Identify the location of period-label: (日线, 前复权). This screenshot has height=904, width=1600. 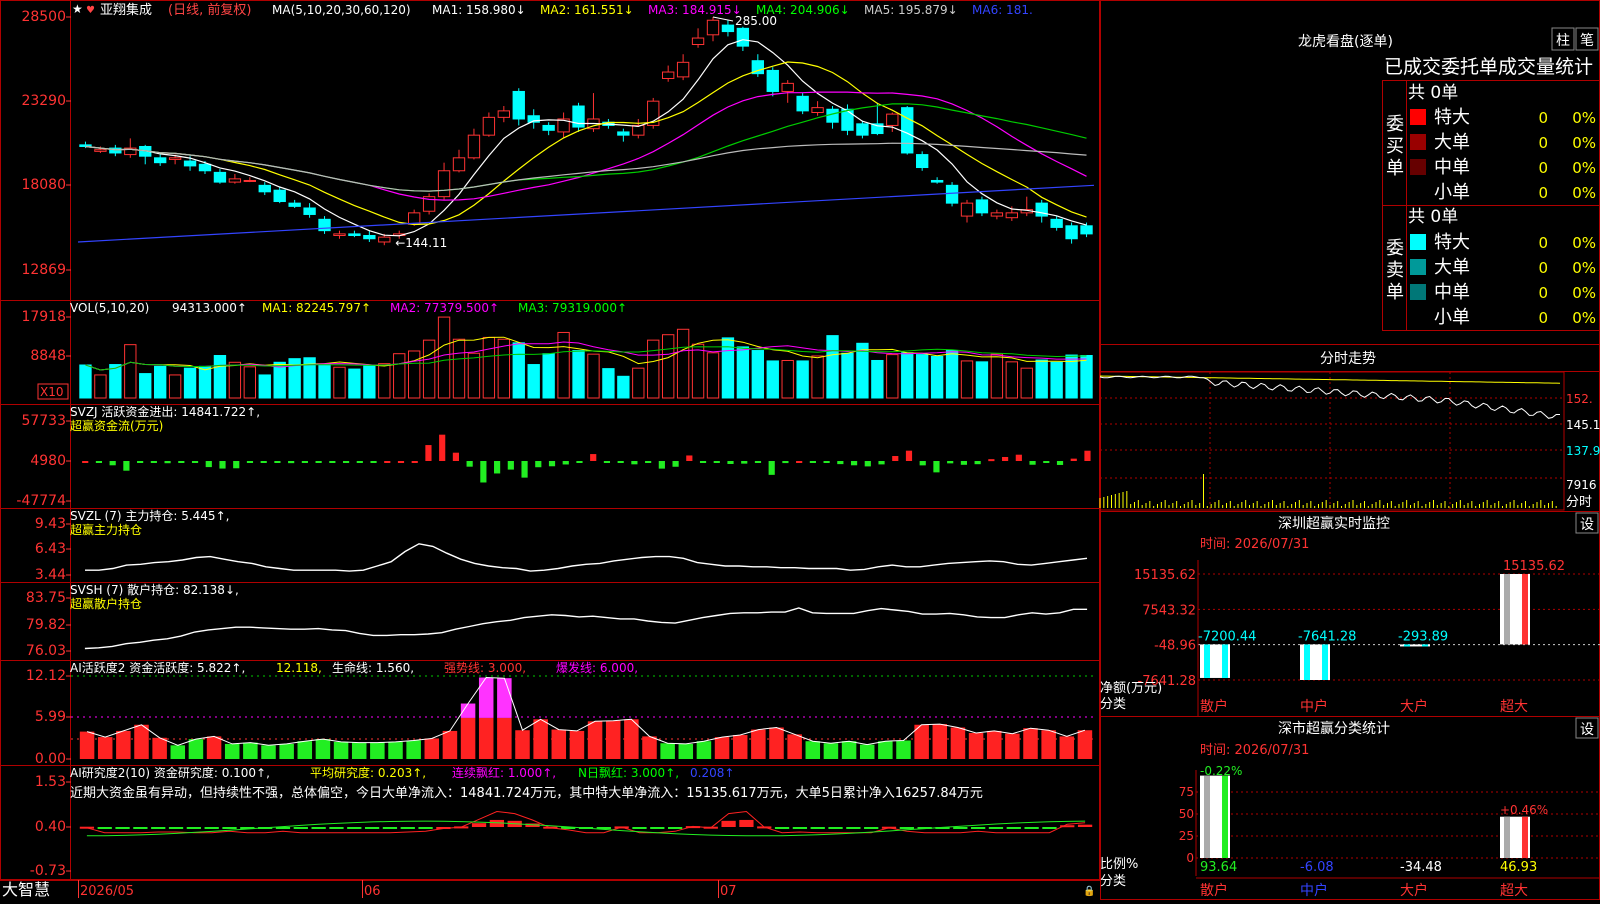
(209, 10).